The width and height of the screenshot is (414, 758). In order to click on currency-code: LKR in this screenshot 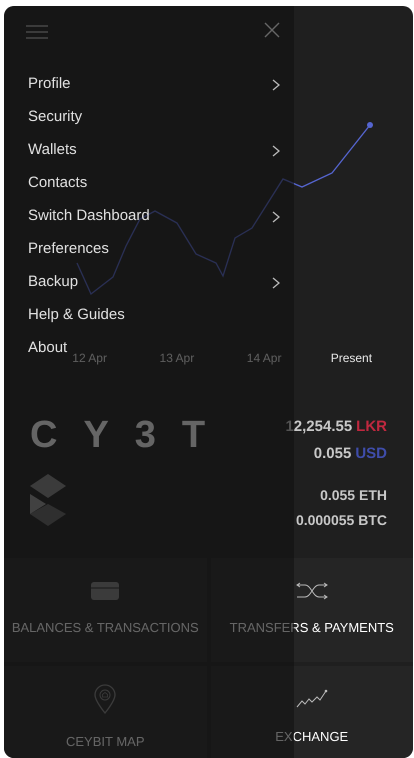, I will do `click(371, 427)`.